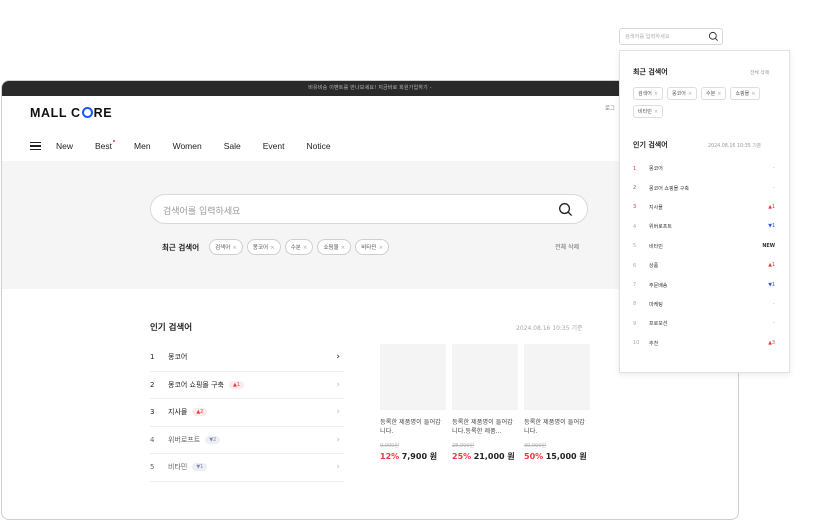 Image resolution: width=826 pixels, height=520 pixels. I want to click on search-placeholder: 검색어를 입력하세요, so click(202, 212).